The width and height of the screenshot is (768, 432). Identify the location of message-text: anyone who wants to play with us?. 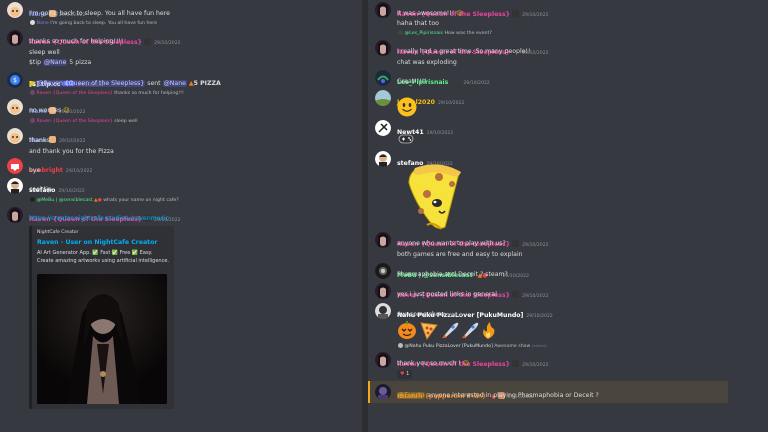
(451, 243).